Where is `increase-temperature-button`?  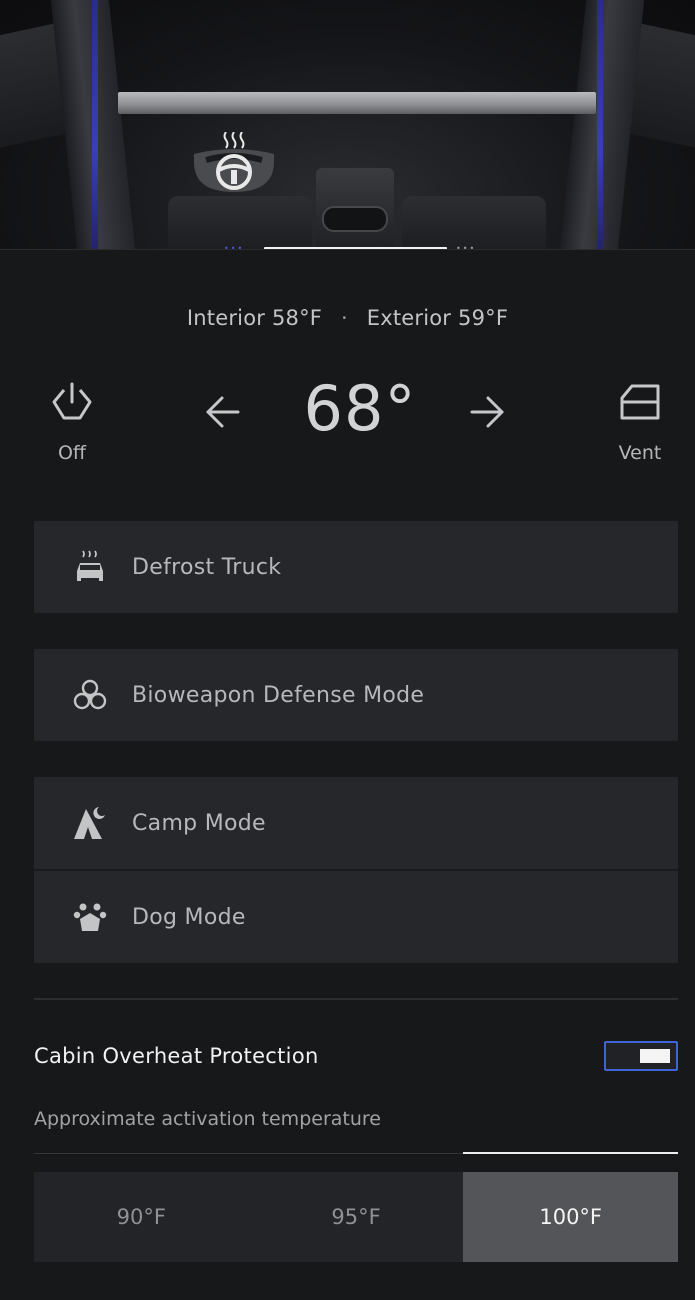
increase-temperature-button is located at coordinates (488, 412).